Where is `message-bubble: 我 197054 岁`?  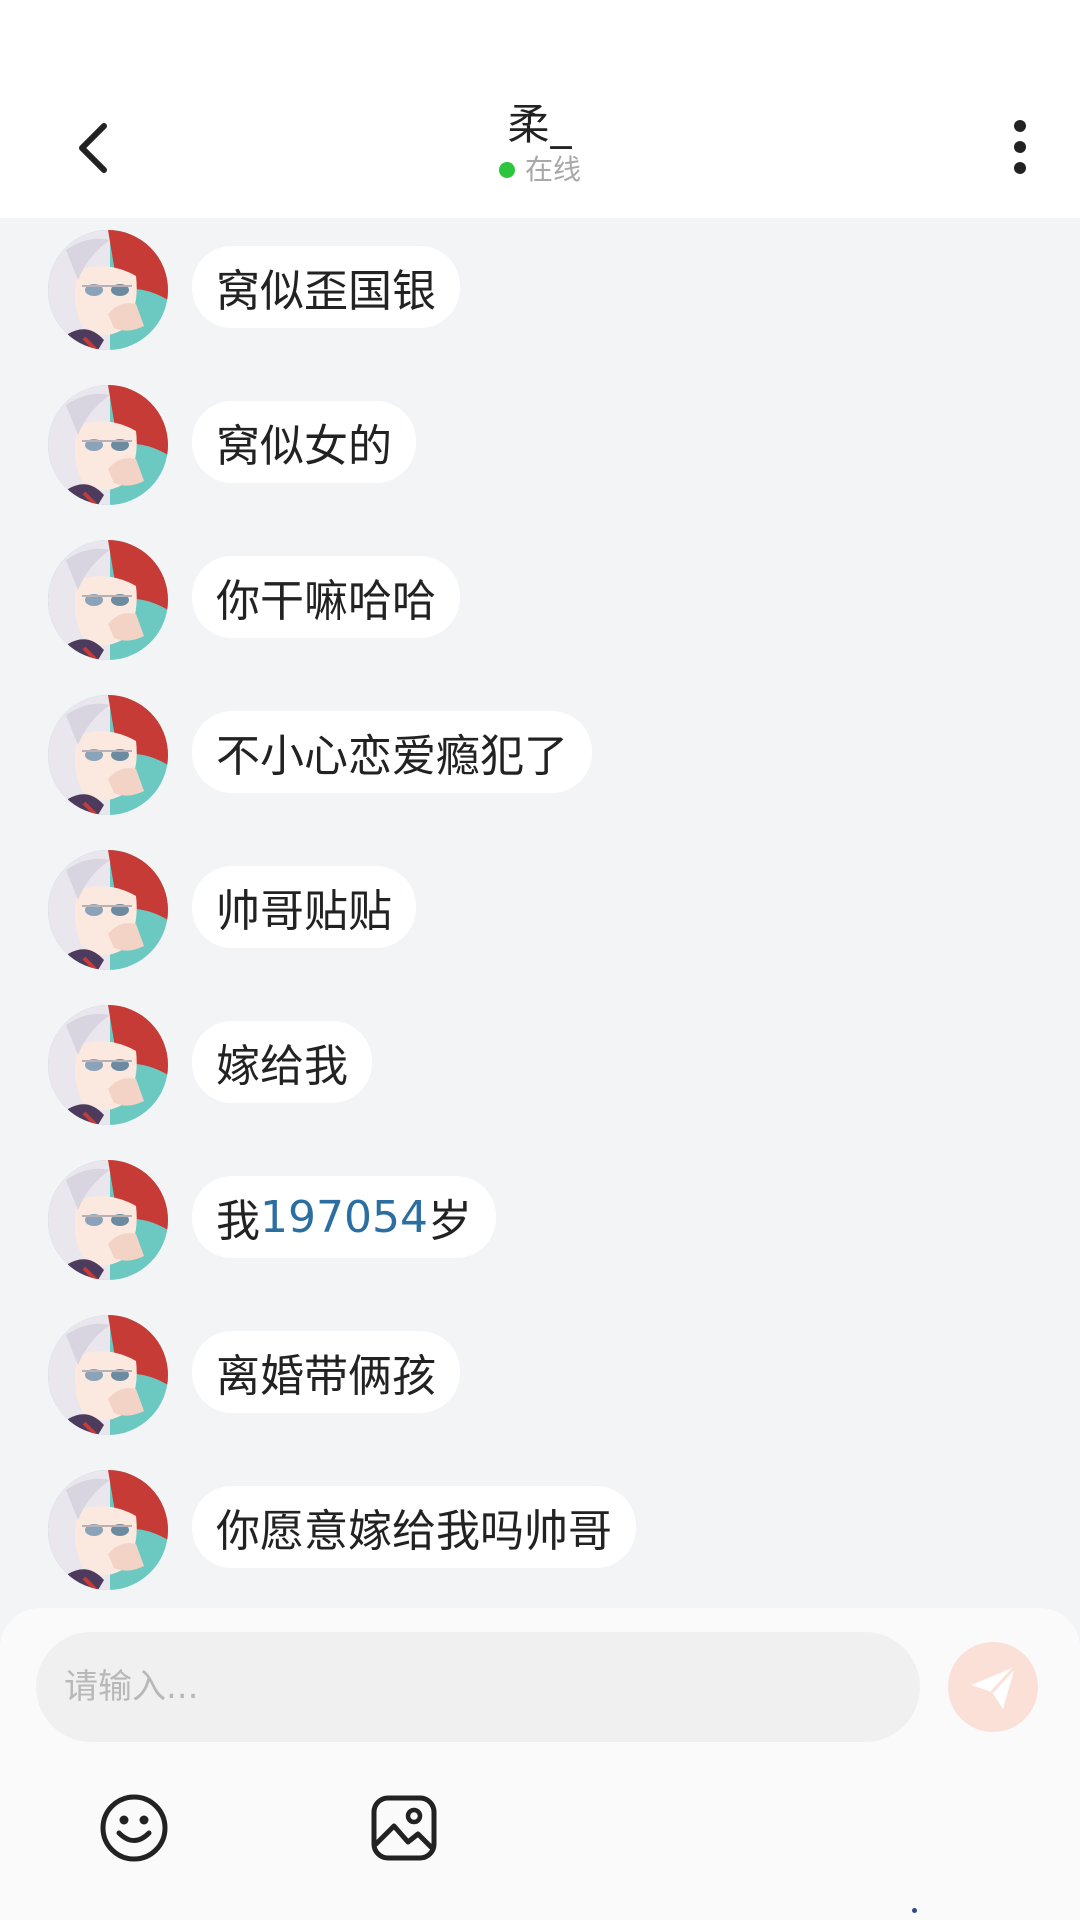 message-bubble: 我 197054 岁 is located at coordinates (344, 1217).